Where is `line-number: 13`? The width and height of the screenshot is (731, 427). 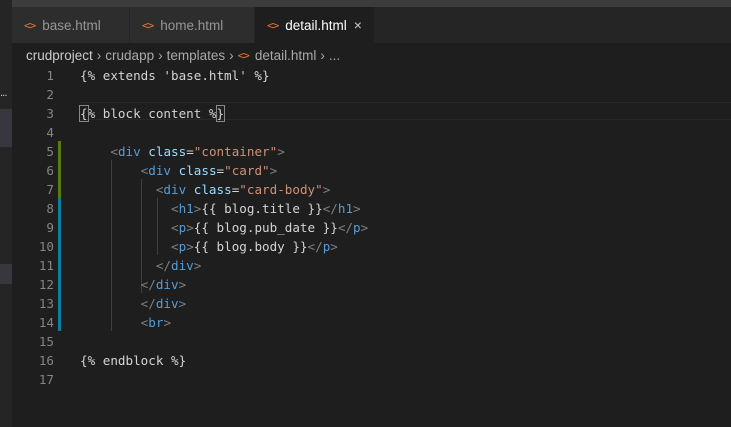
line-number: 13 is located at coordinates (46, 303).